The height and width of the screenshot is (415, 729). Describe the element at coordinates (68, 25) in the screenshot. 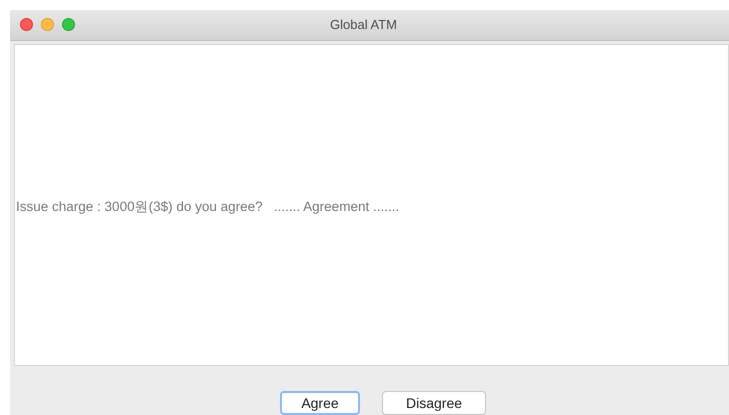

I see `zoom-button` at that location.